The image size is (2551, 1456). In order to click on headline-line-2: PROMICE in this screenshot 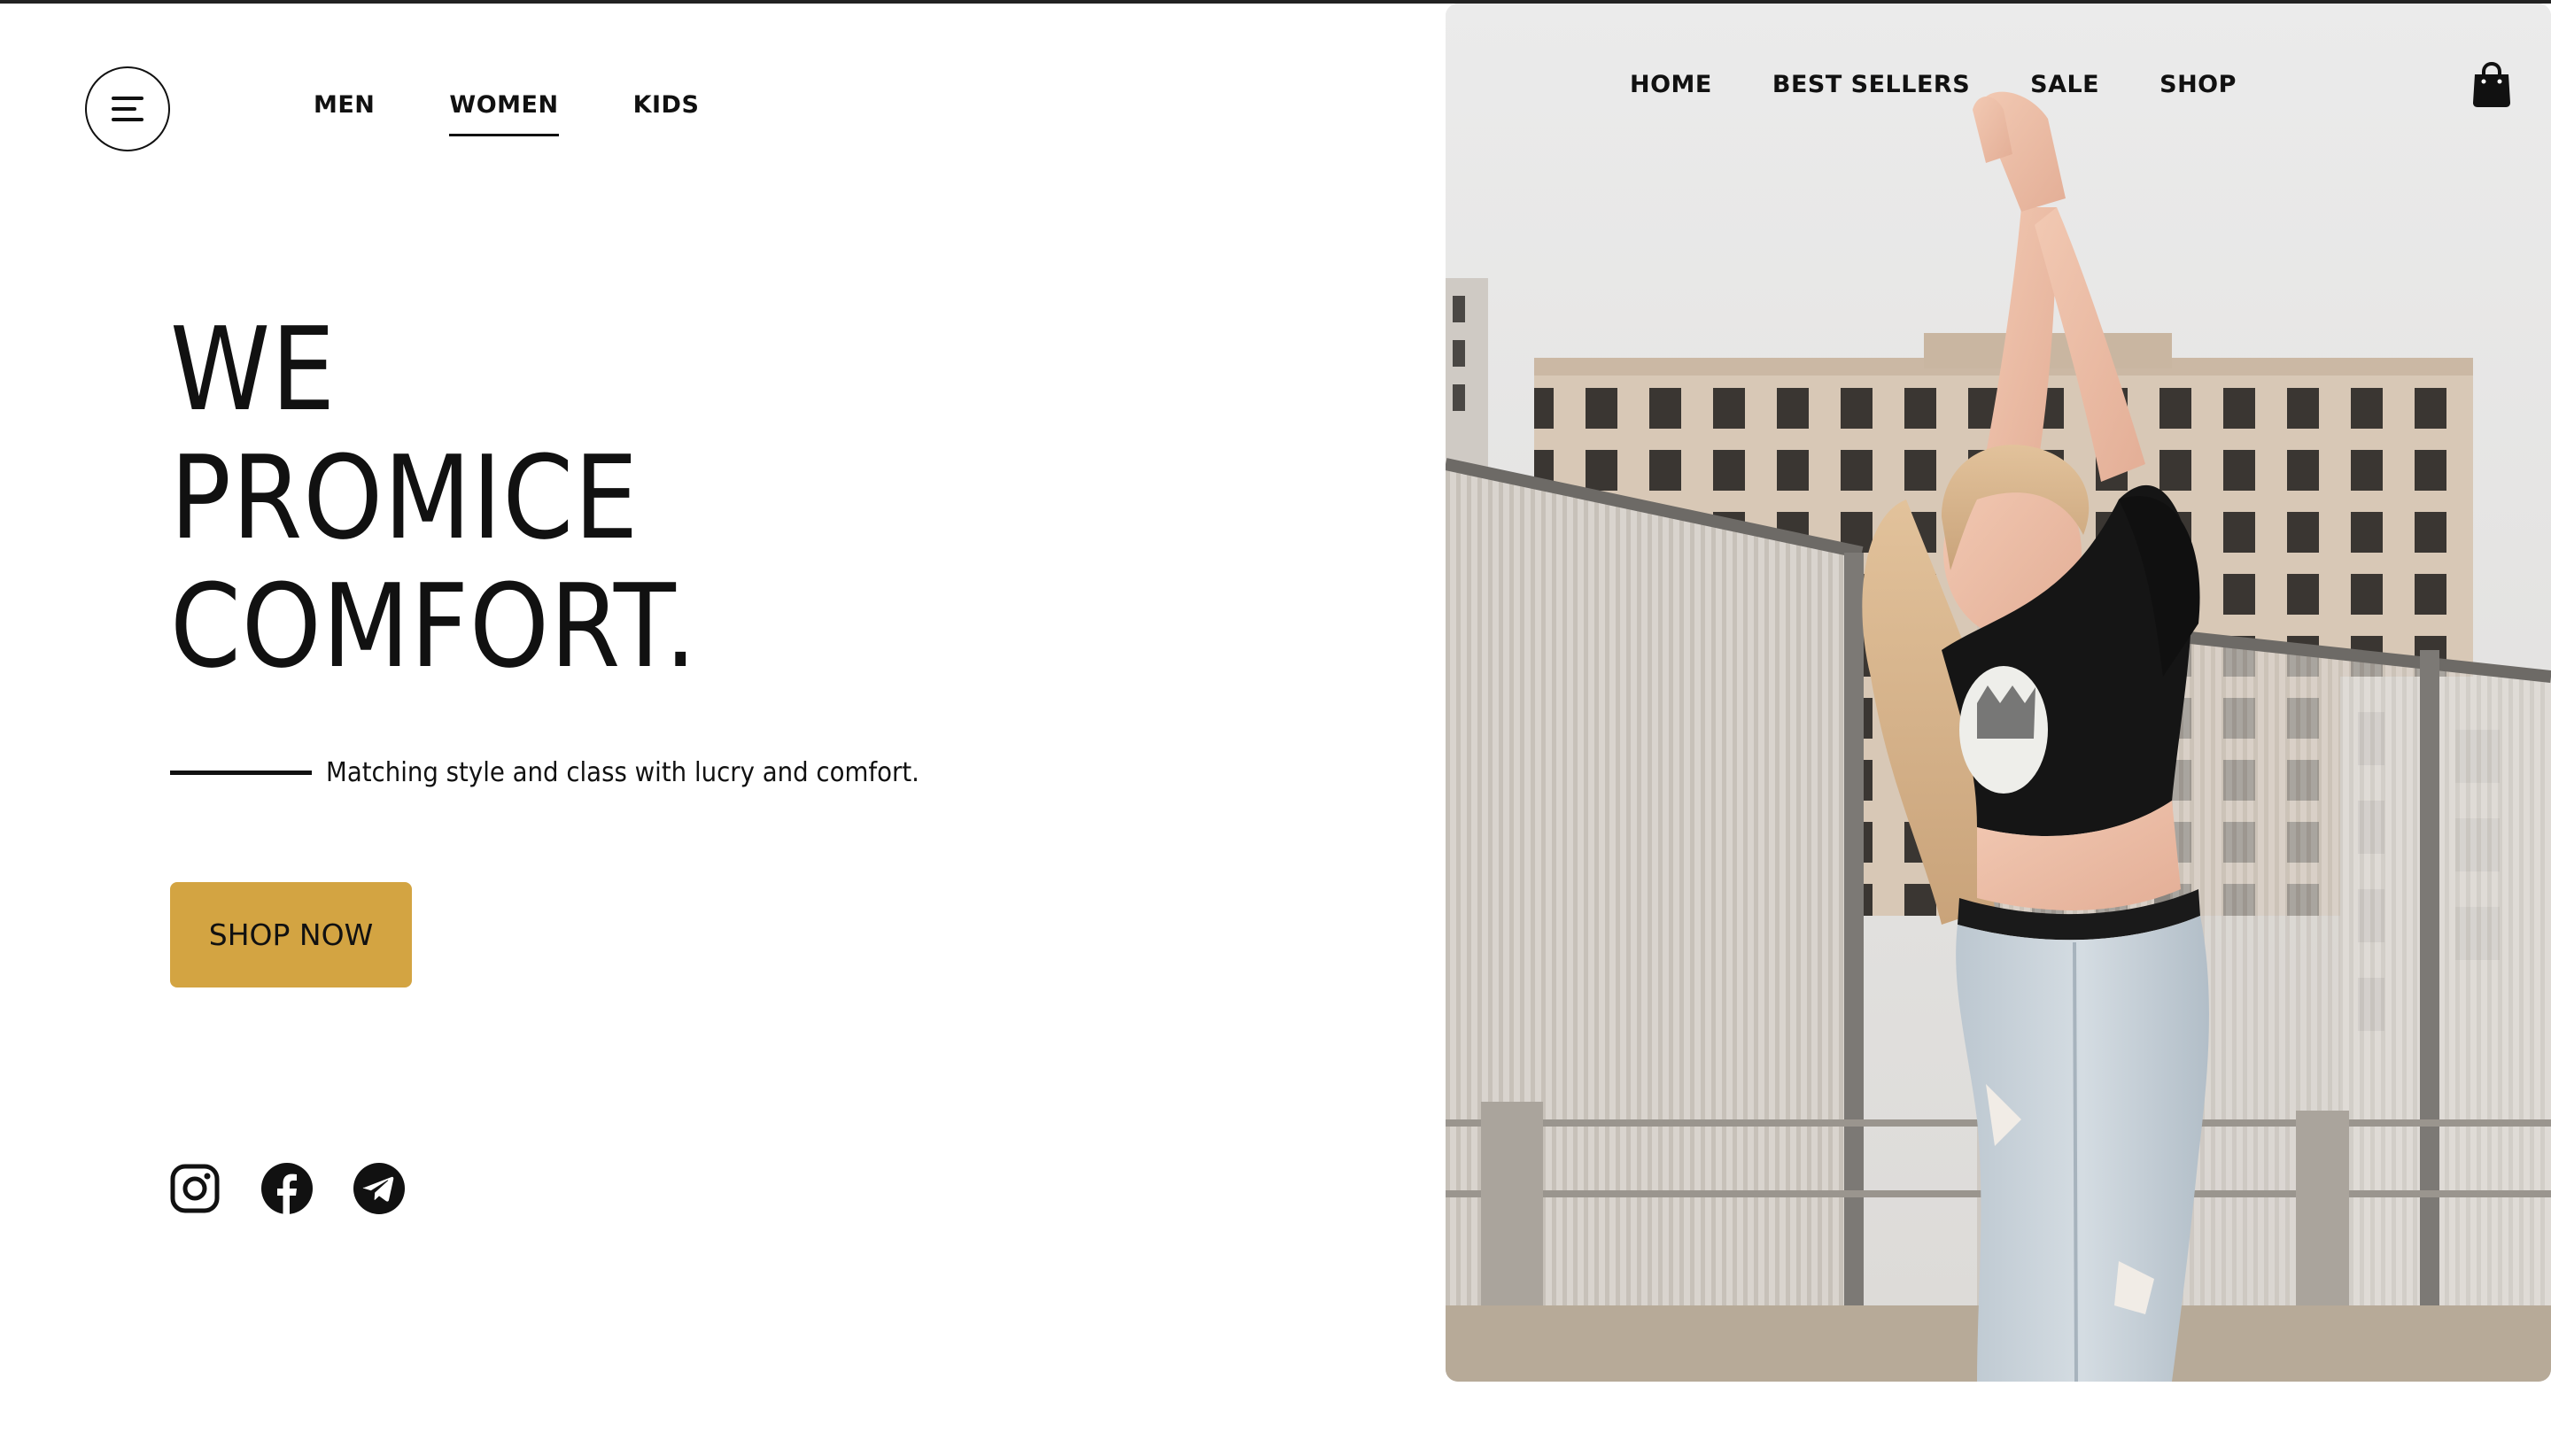, I will do `click(405, 497)`.